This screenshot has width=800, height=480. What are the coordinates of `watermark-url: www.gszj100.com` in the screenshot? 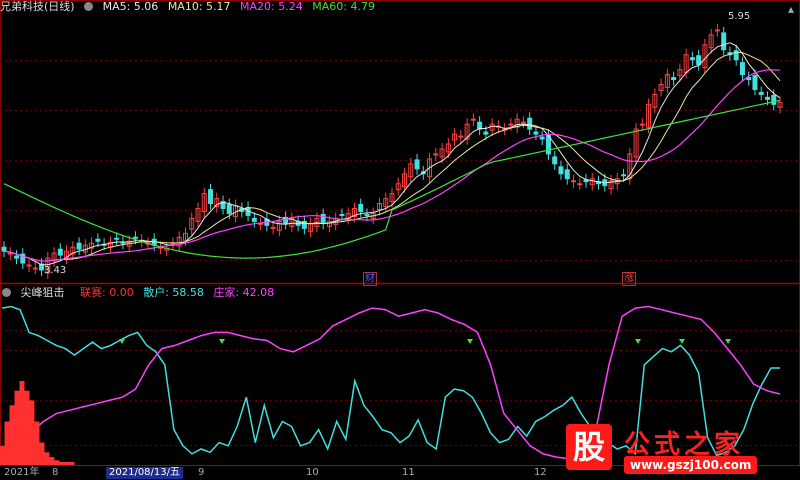 It's located at (691, 465).